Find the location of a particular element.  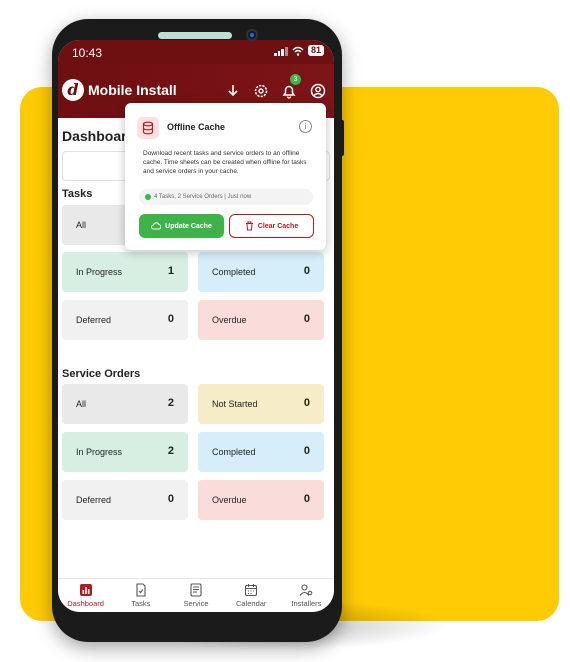

update-cache-button: Update Cache is located at coordinates (181, 226).